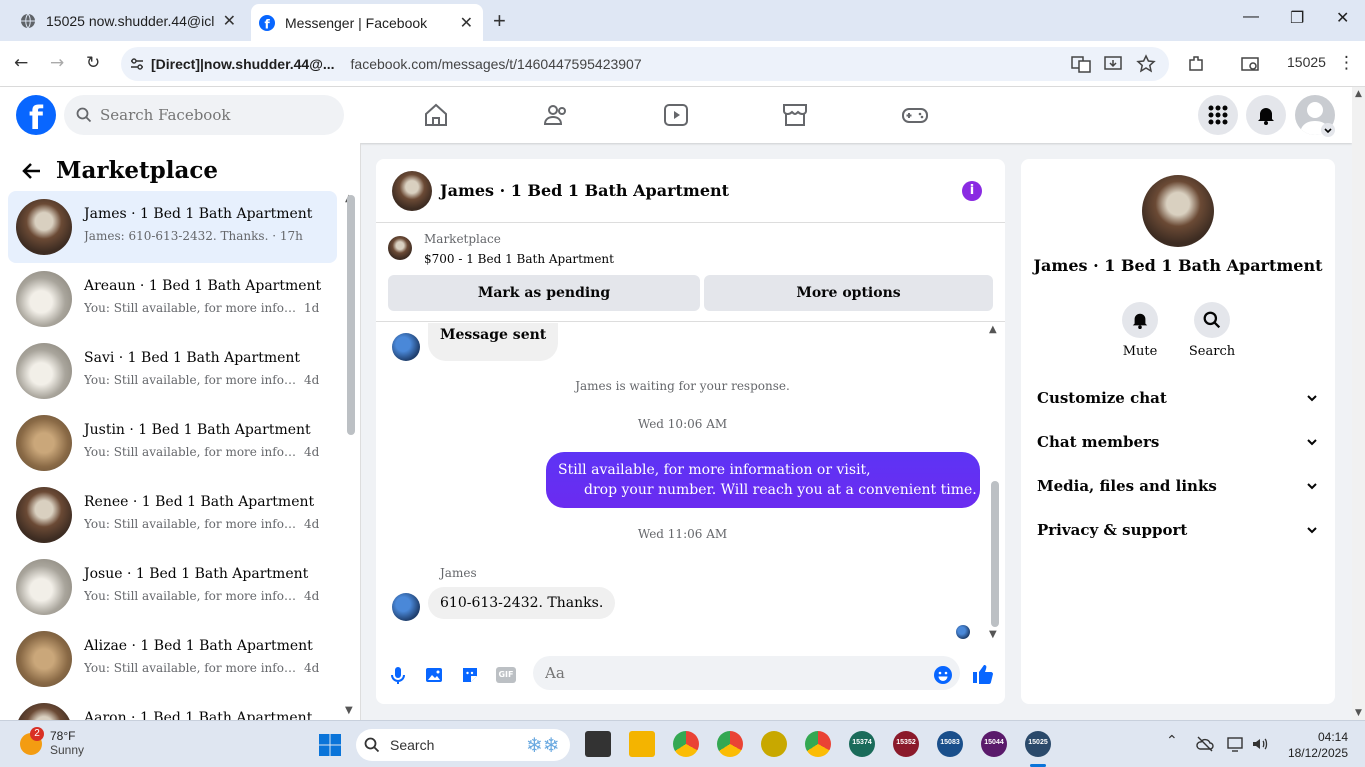 The width and height of the screenshot is (1365, 767). What do you see at coordinates (470, 675) in the screenshot?
I see `sticker-icon` at bounding box center [470, 675].